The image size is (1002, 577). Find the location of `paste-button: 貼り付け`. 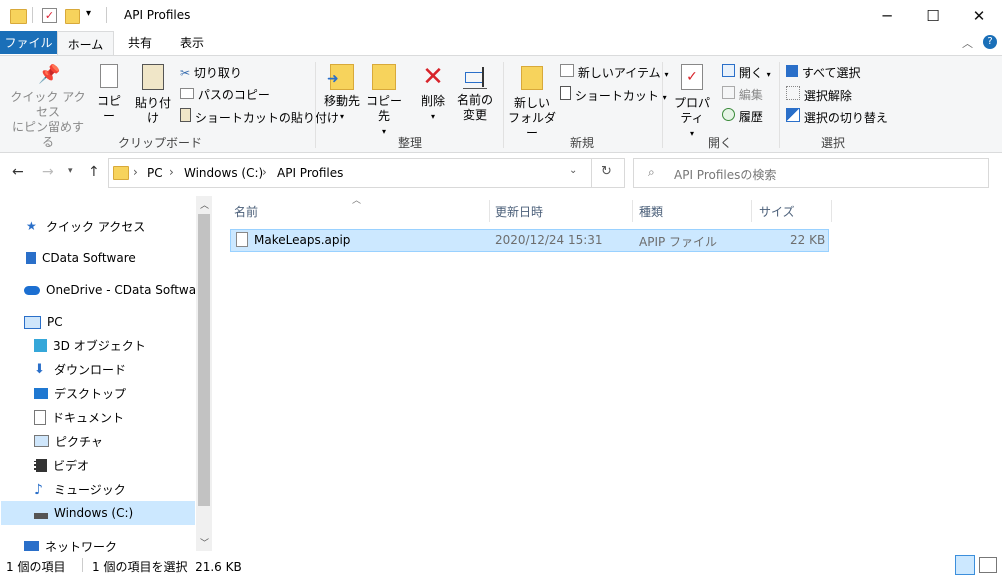

paste-button: 貼り付け is located at coordinates (153, 95).